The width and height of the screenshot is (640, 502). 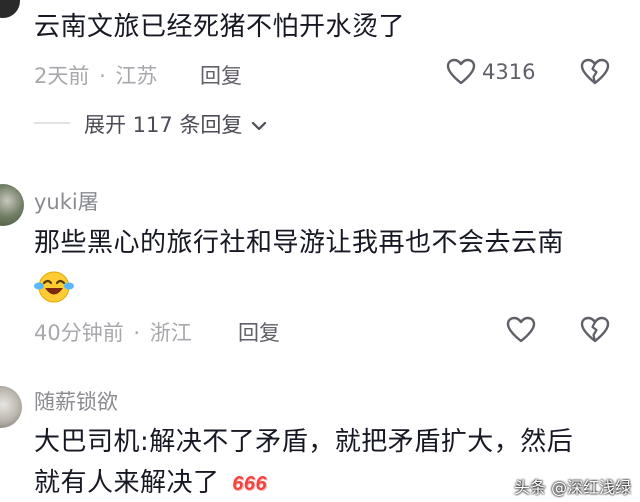 I want to click on comment-text: 大巴司机:解决不了矛盾，就把矛盾扩大，然后, so click(x=304, y=442).